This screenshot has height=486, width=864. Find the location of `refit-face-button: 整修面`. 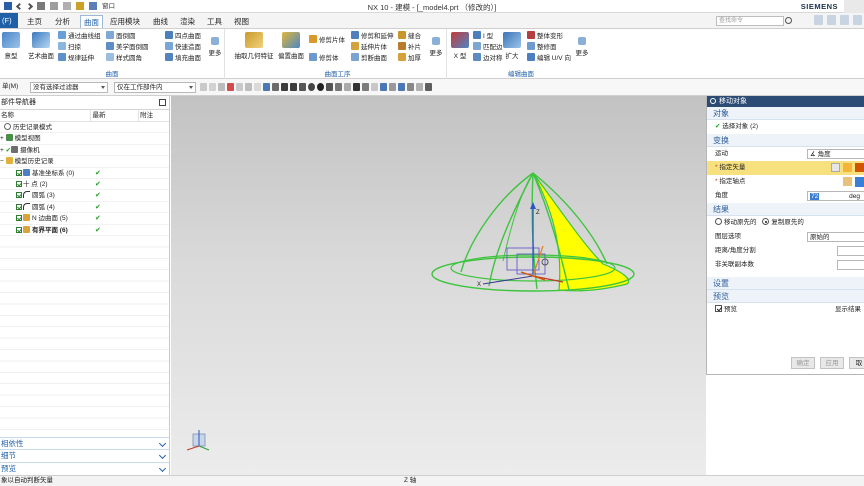

refit-face-button: 整修面 is located at coordinates (542, 47).